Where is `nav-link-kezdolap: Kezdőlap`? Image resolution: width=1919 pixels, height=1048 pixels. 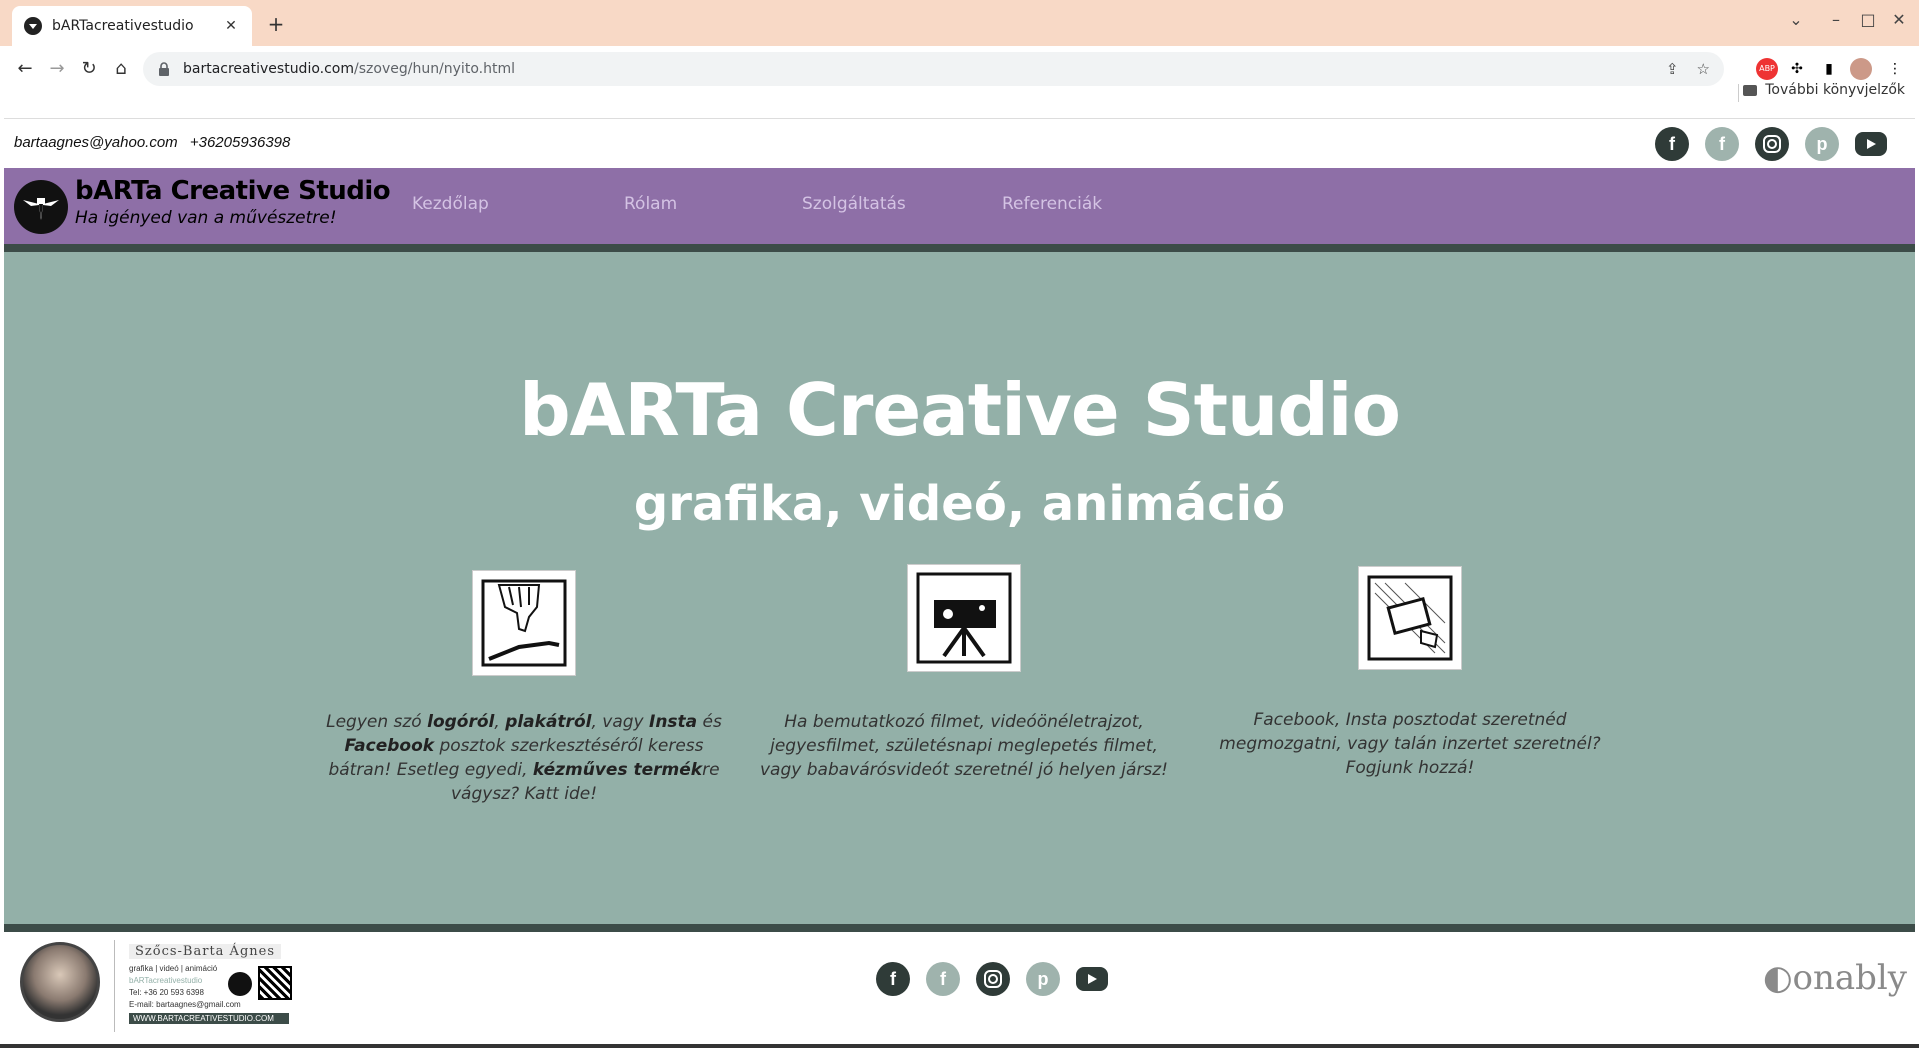 nav-link-kezdolap: Kezdőlap is located at coordinates (450, 204).